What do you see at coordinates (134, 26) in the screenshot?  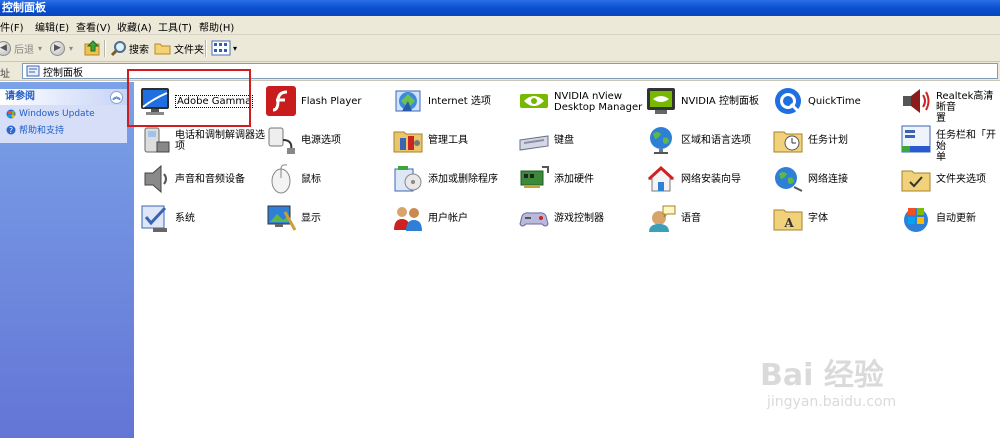 I see `menu-favorites: 收藏(A)` at bounding box center [134, 26].